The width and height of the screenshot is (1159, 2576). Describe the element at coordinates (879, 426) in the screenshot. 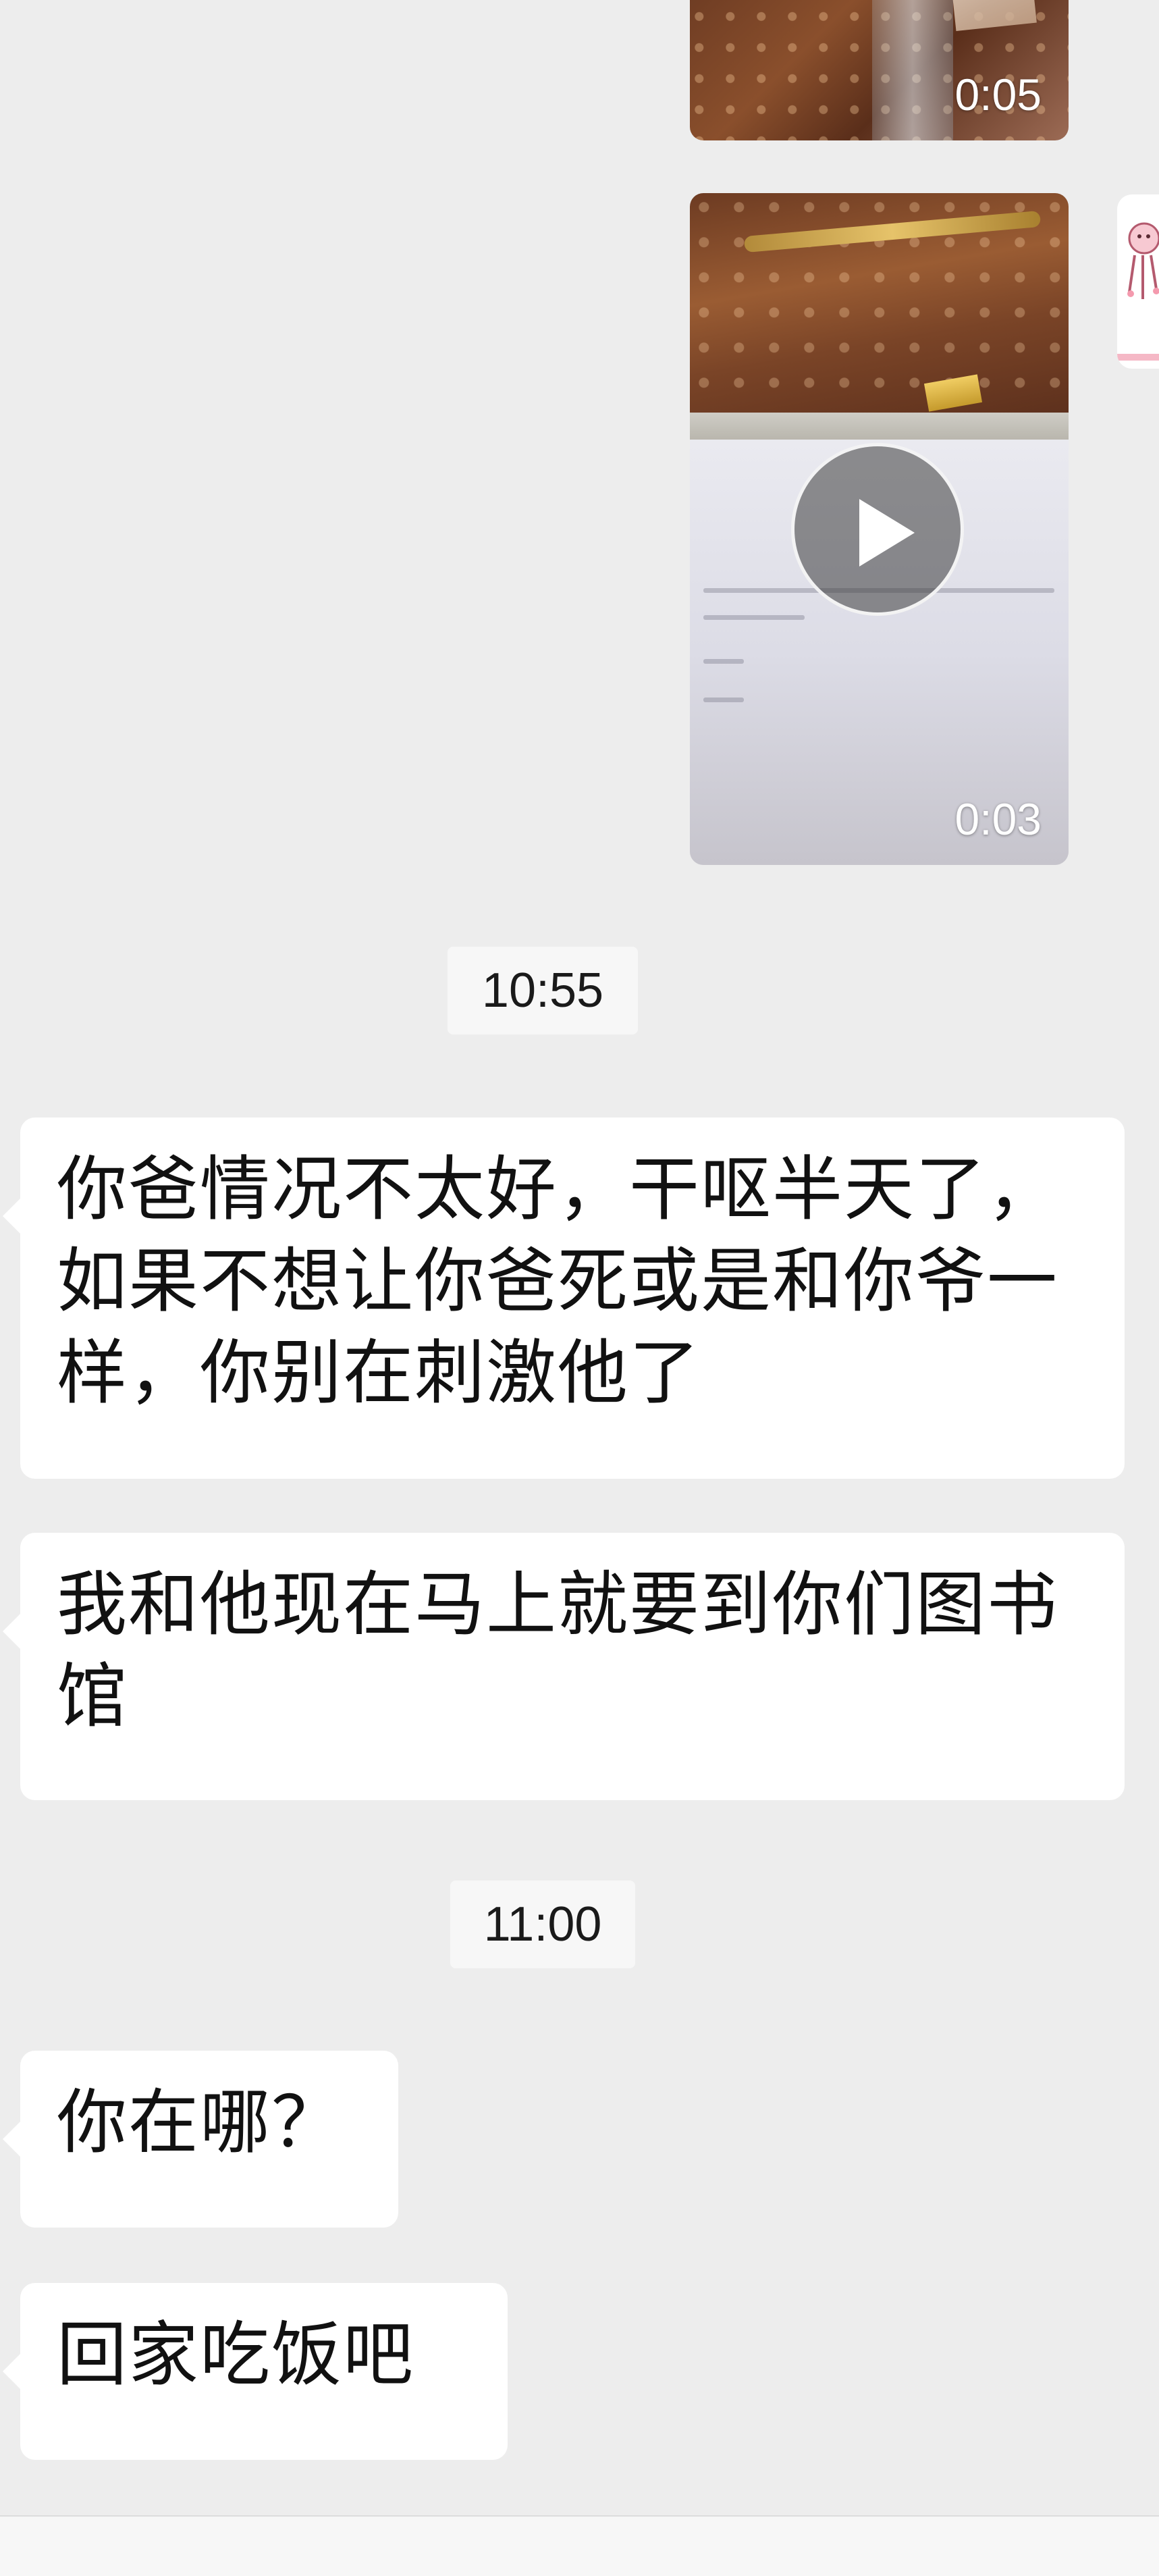

I see `video-thumbnail-bar` at that location.